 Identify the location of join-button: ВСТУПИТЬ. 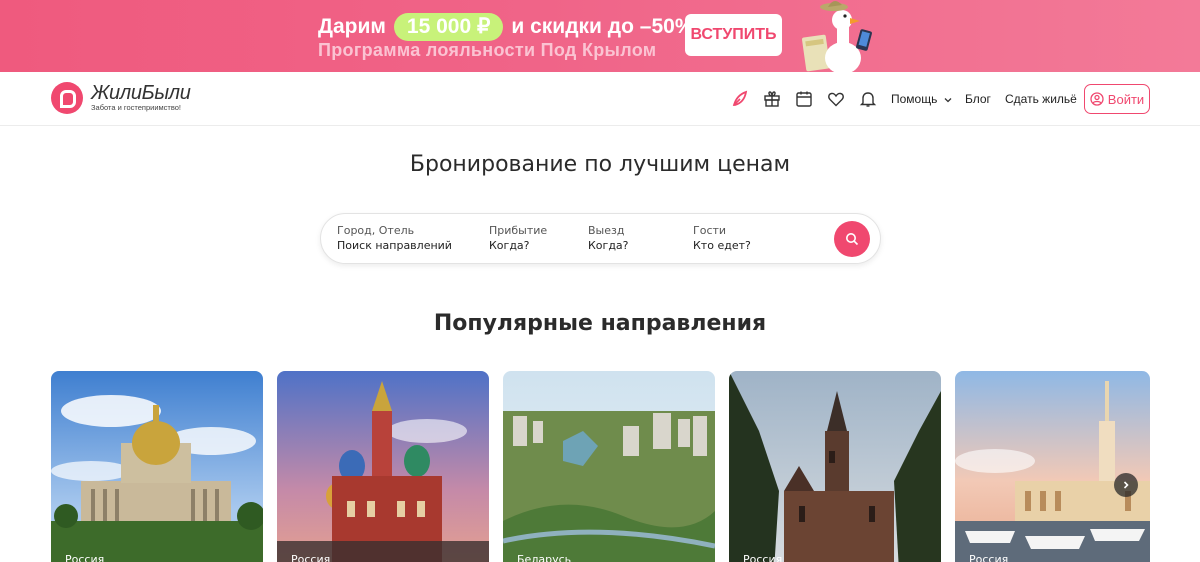
(733, 35).